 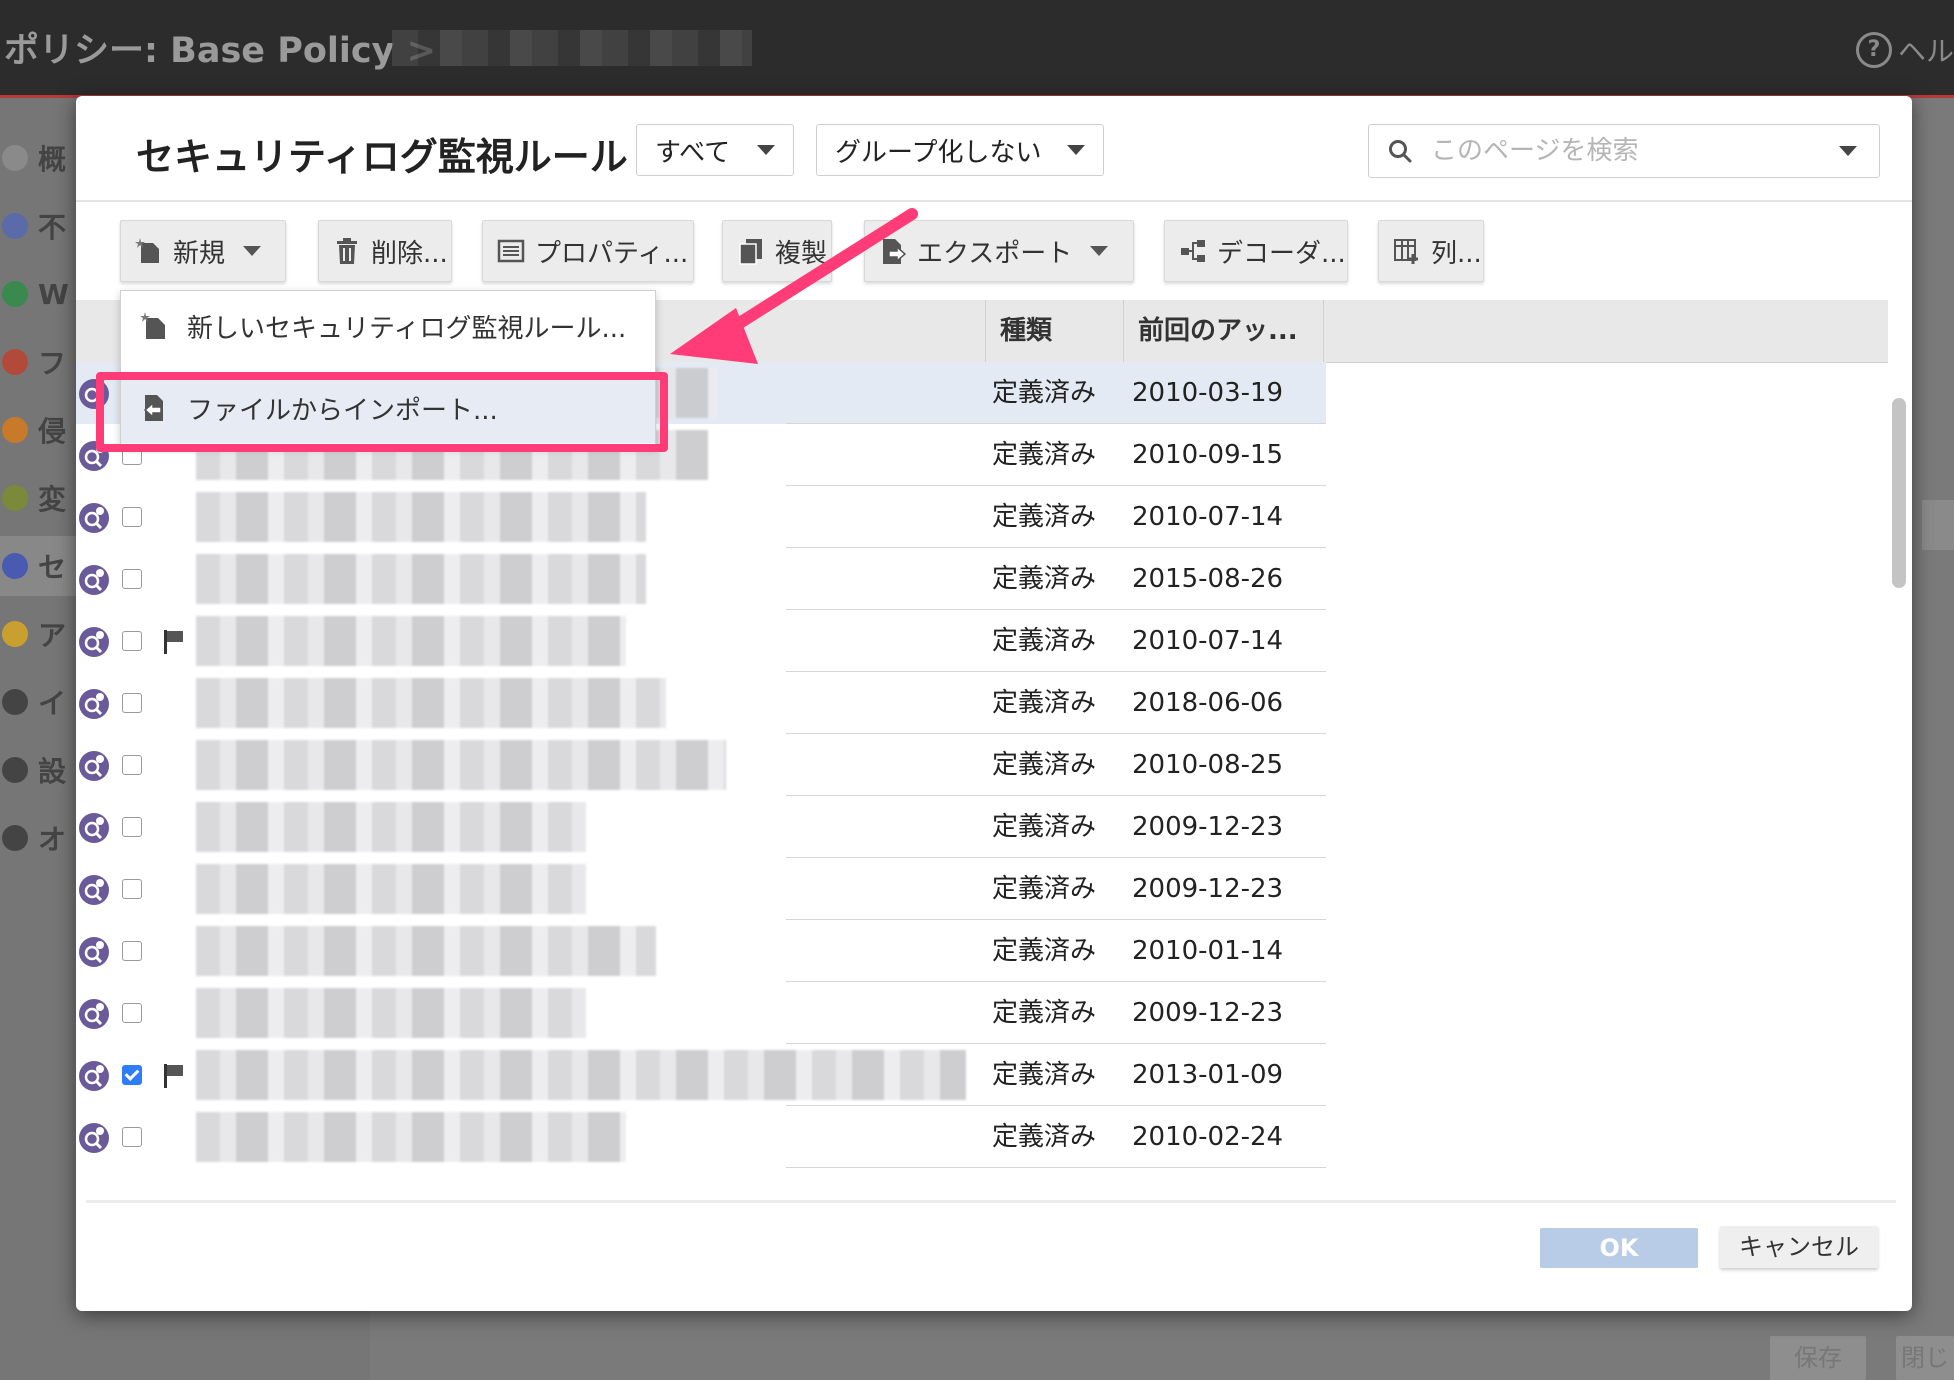 I want to click on sidebar-item-label: イ, so click(x=52, y=703).